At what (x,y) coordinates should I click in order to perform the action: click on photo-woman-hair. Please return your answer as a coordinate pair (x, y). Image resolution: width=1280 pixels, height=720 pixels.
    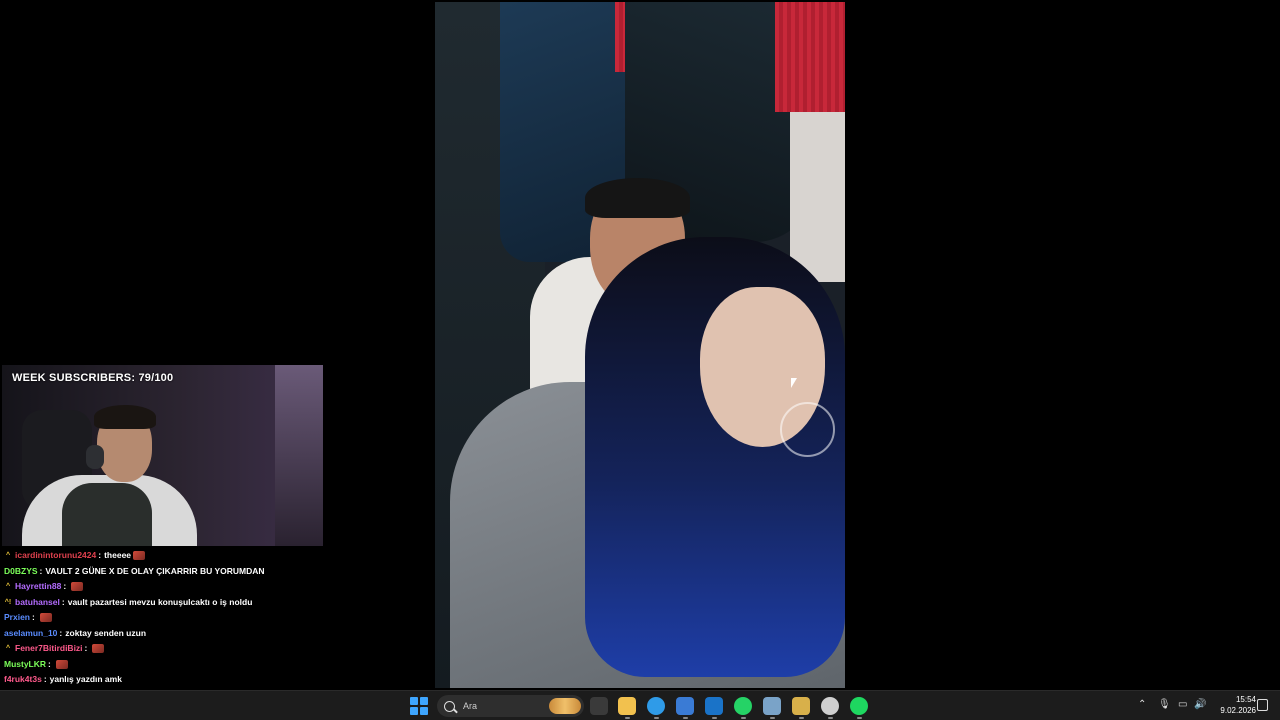
    Looking at the image, I should click on (715, 457).